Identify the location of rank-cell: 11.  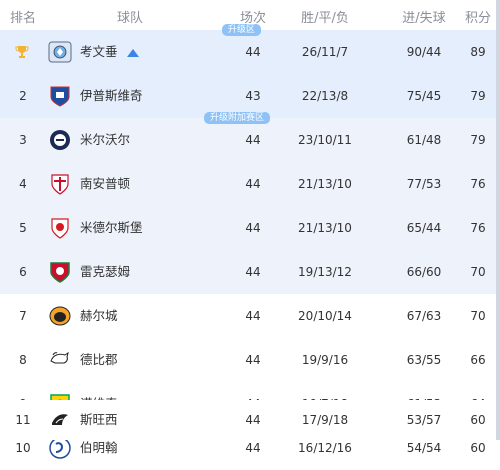
(23, 420).